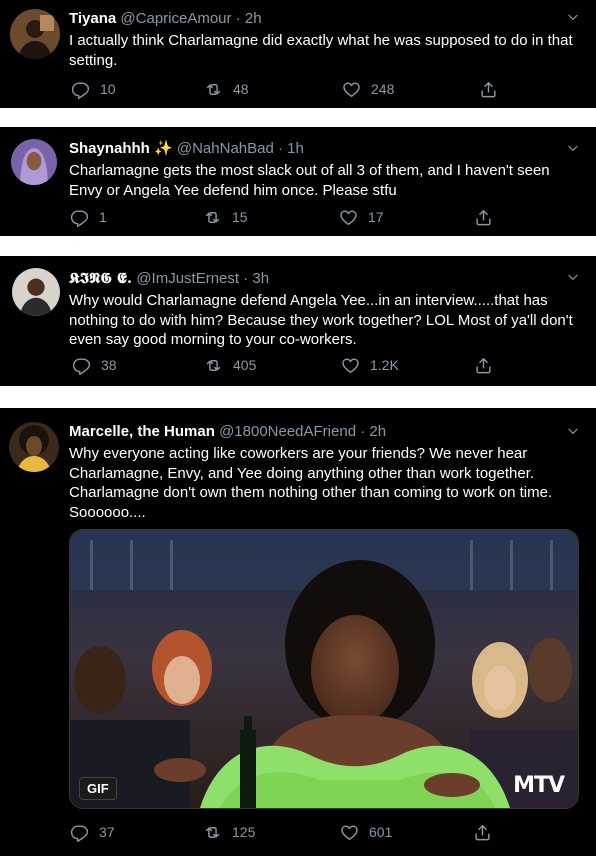  I want to click on like-button: 248, so click(368, 89).